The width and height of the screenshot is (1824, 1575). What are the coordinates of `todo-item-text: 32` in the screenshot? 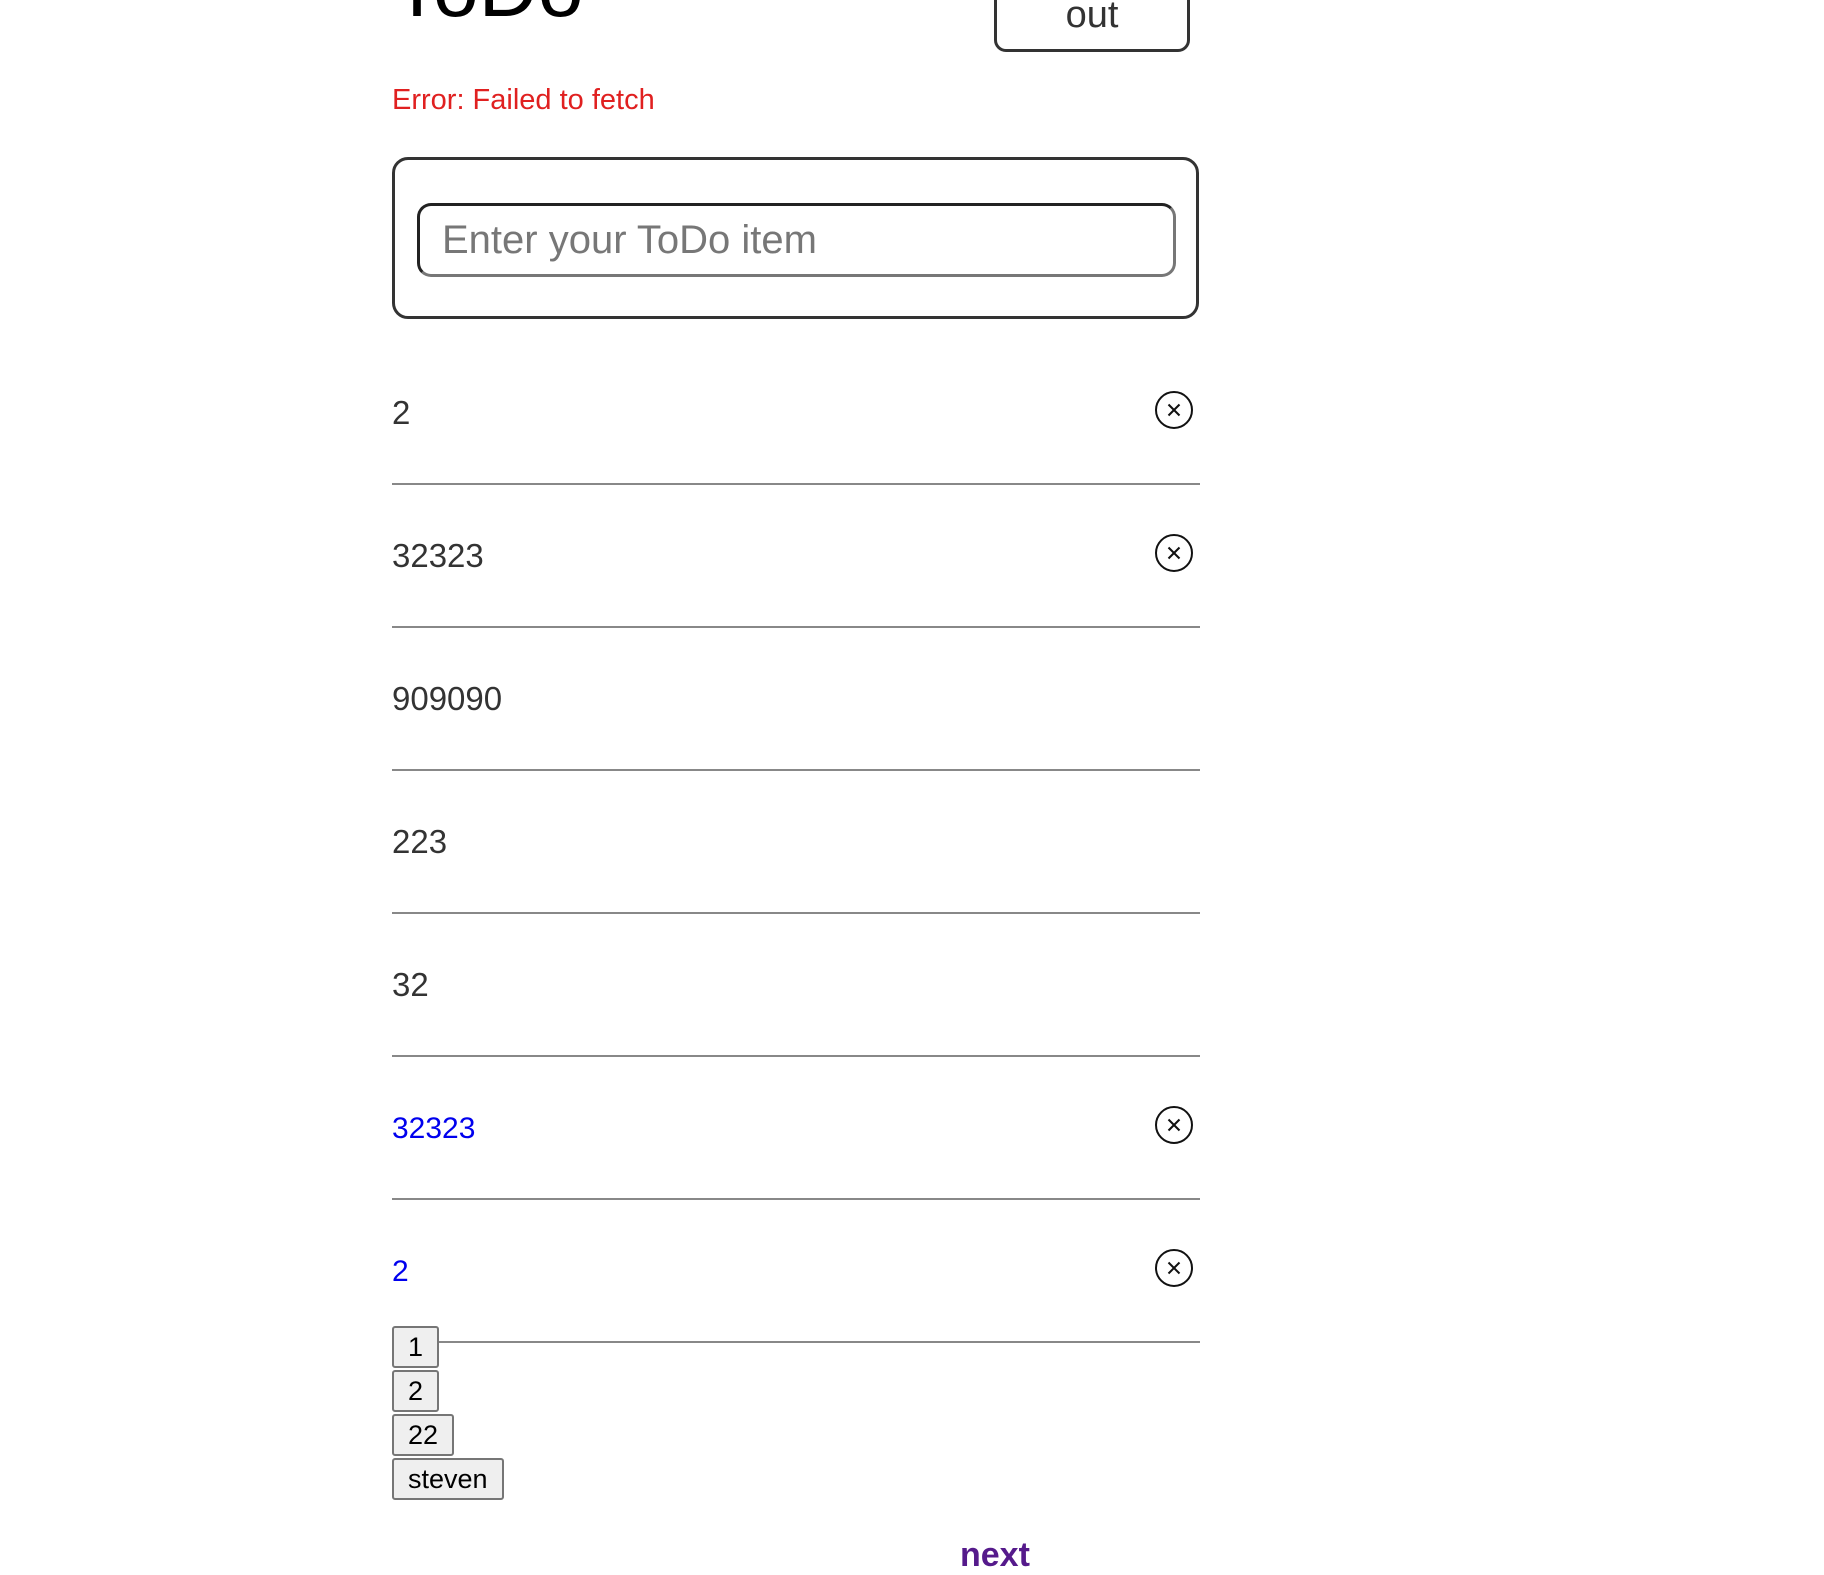 It's located at (410, 985).